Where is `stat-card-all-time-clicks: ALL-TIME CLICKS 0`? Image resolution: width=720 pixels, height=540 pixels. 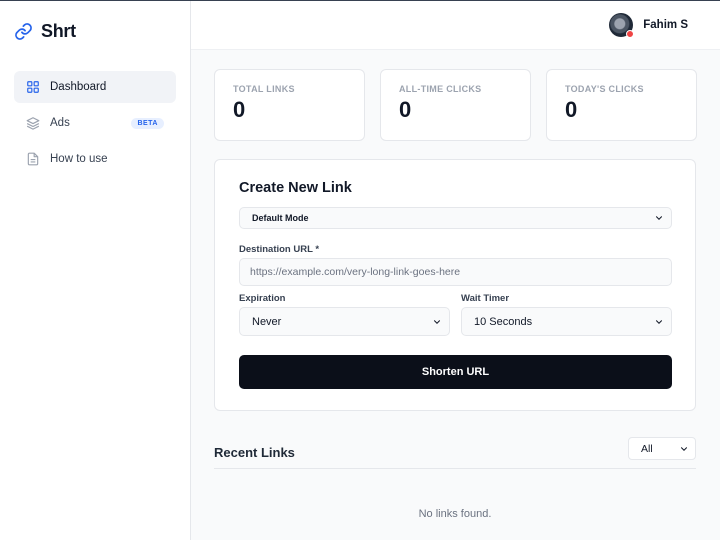
stat-card-all-time-clicks: ALL-TIME CLICKS 0 is located at coordinates (455, 105).